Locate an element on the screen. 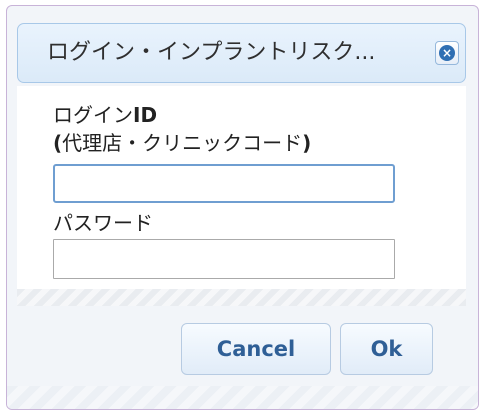 This screenshot has width=483, height=420. dialog-titlebar: ログイン・インプラントリスク... × is located at coordinates (241, 53).